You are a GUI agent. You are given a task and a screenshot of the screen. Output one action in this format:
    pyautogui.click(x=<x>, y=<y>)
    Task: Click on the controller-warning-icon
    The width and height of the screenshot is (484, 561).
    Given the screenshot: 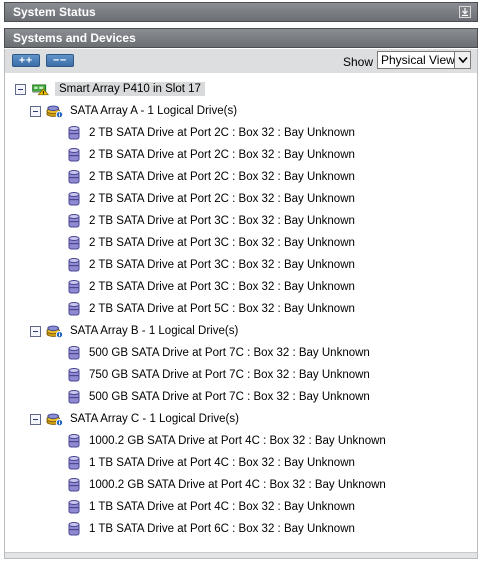 What is the action you would take?
    pyautogui.click(x=40, y=89)
    